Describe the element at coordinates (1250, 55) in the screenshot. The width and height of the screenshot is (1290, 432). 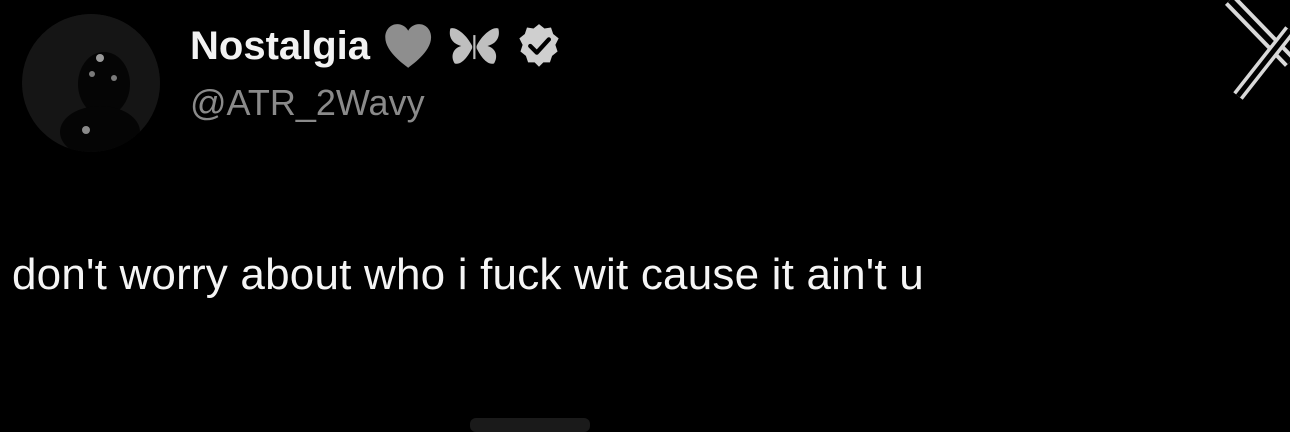
I see `x-logo-icon` at that location.